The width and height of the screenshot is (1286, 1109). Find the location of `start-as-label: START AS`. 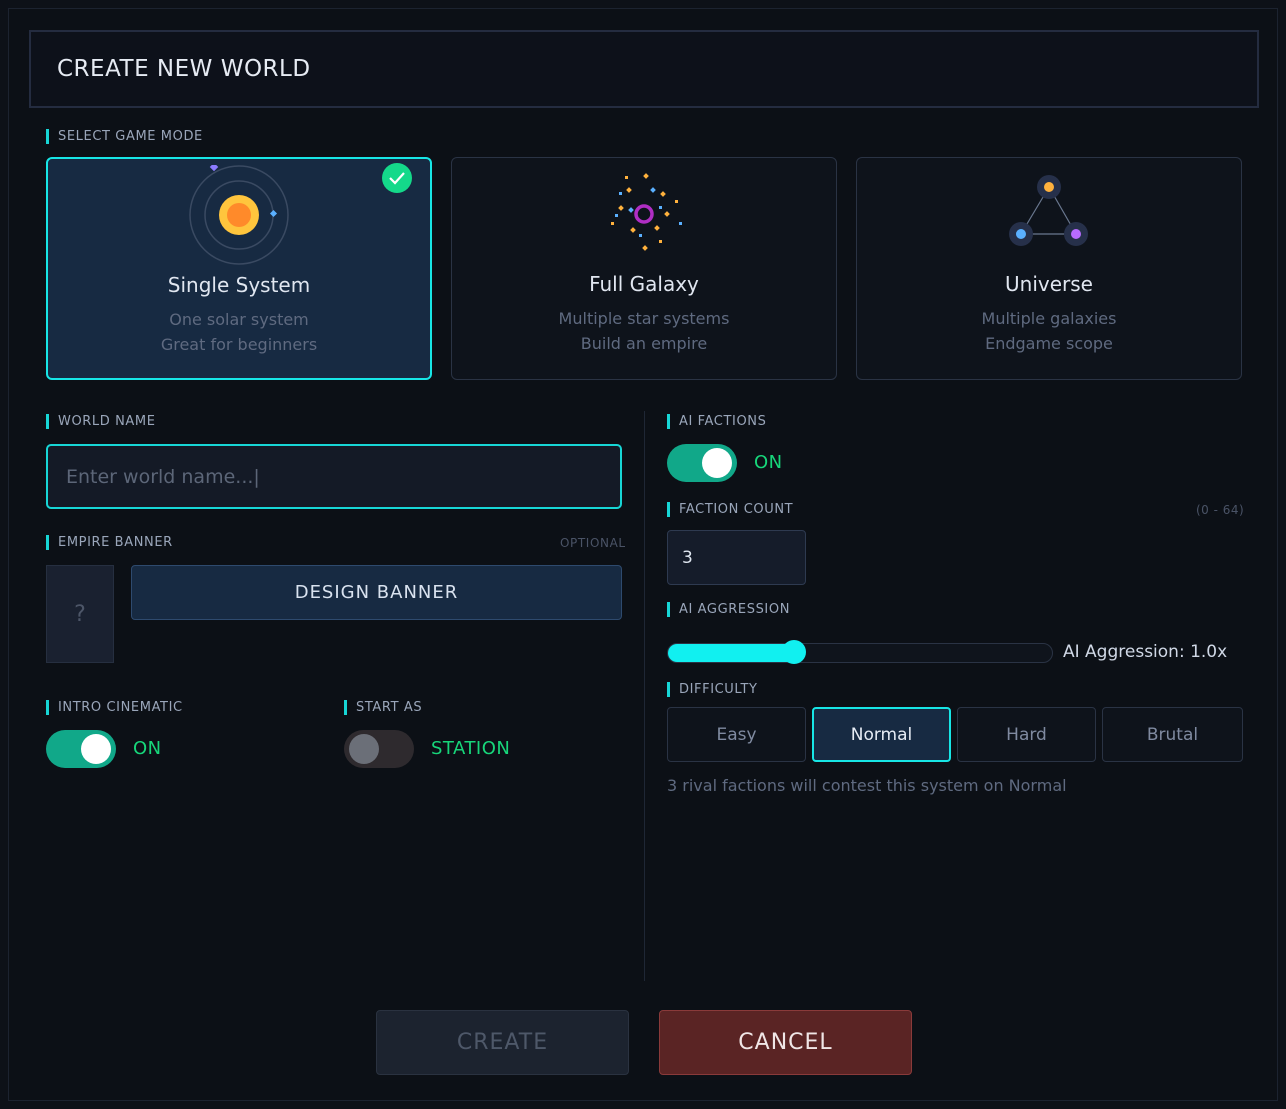

start-as-label: START AS is located at coordinates (383, 707).